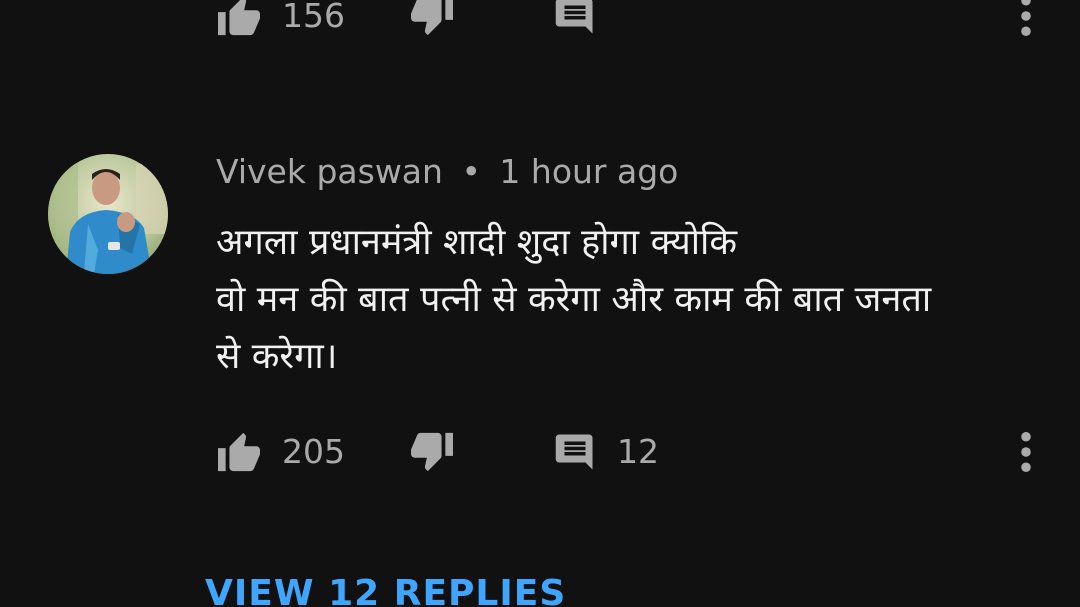 This screenshot has width=1080, height=607. I want to click on comment-meta: Vivek paswan • 1 hour ago, so click(447, 171).